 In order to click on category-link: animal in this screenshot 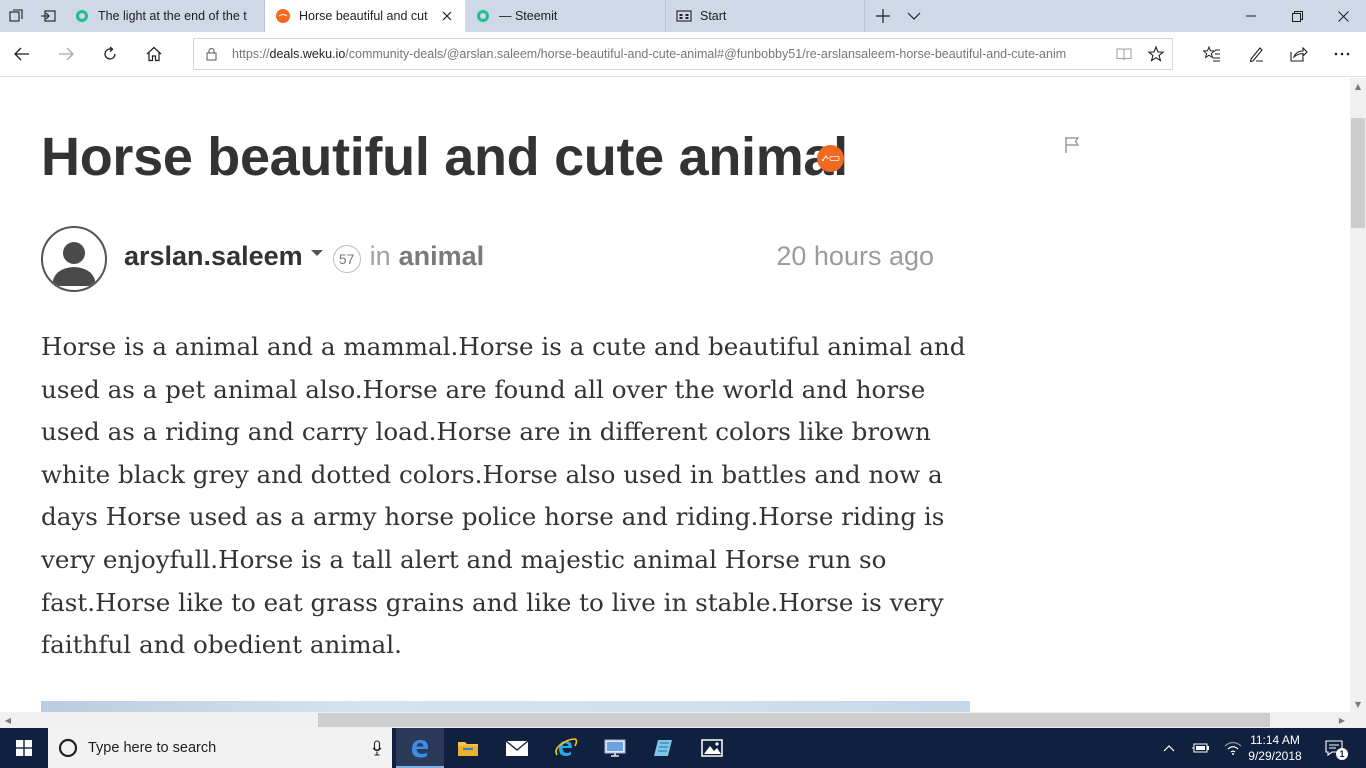, I will do `click(442, 256)`.